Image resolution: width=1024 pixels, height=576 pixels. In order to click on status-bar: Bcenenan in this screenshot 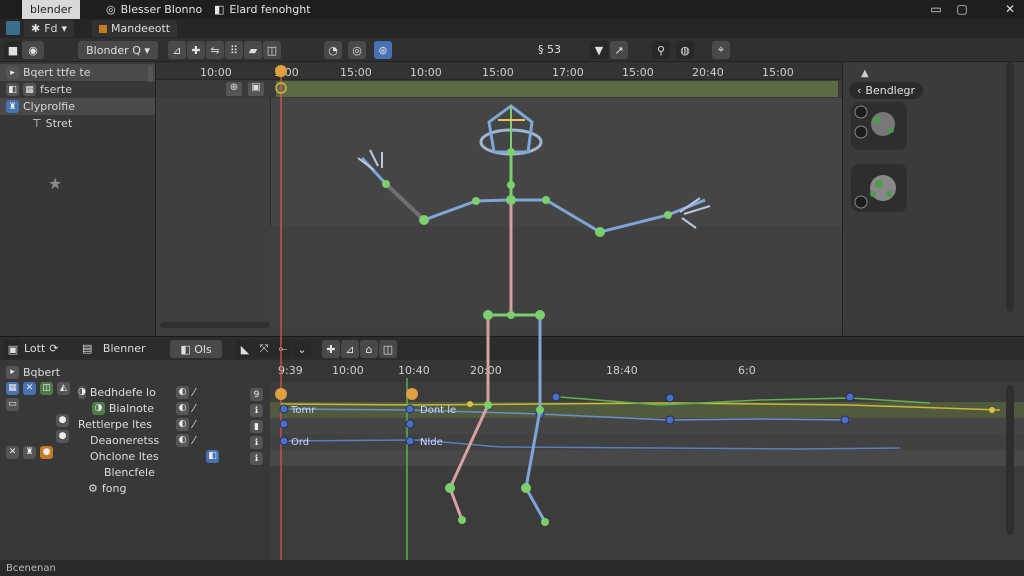, I will do `click(512, 568)`.